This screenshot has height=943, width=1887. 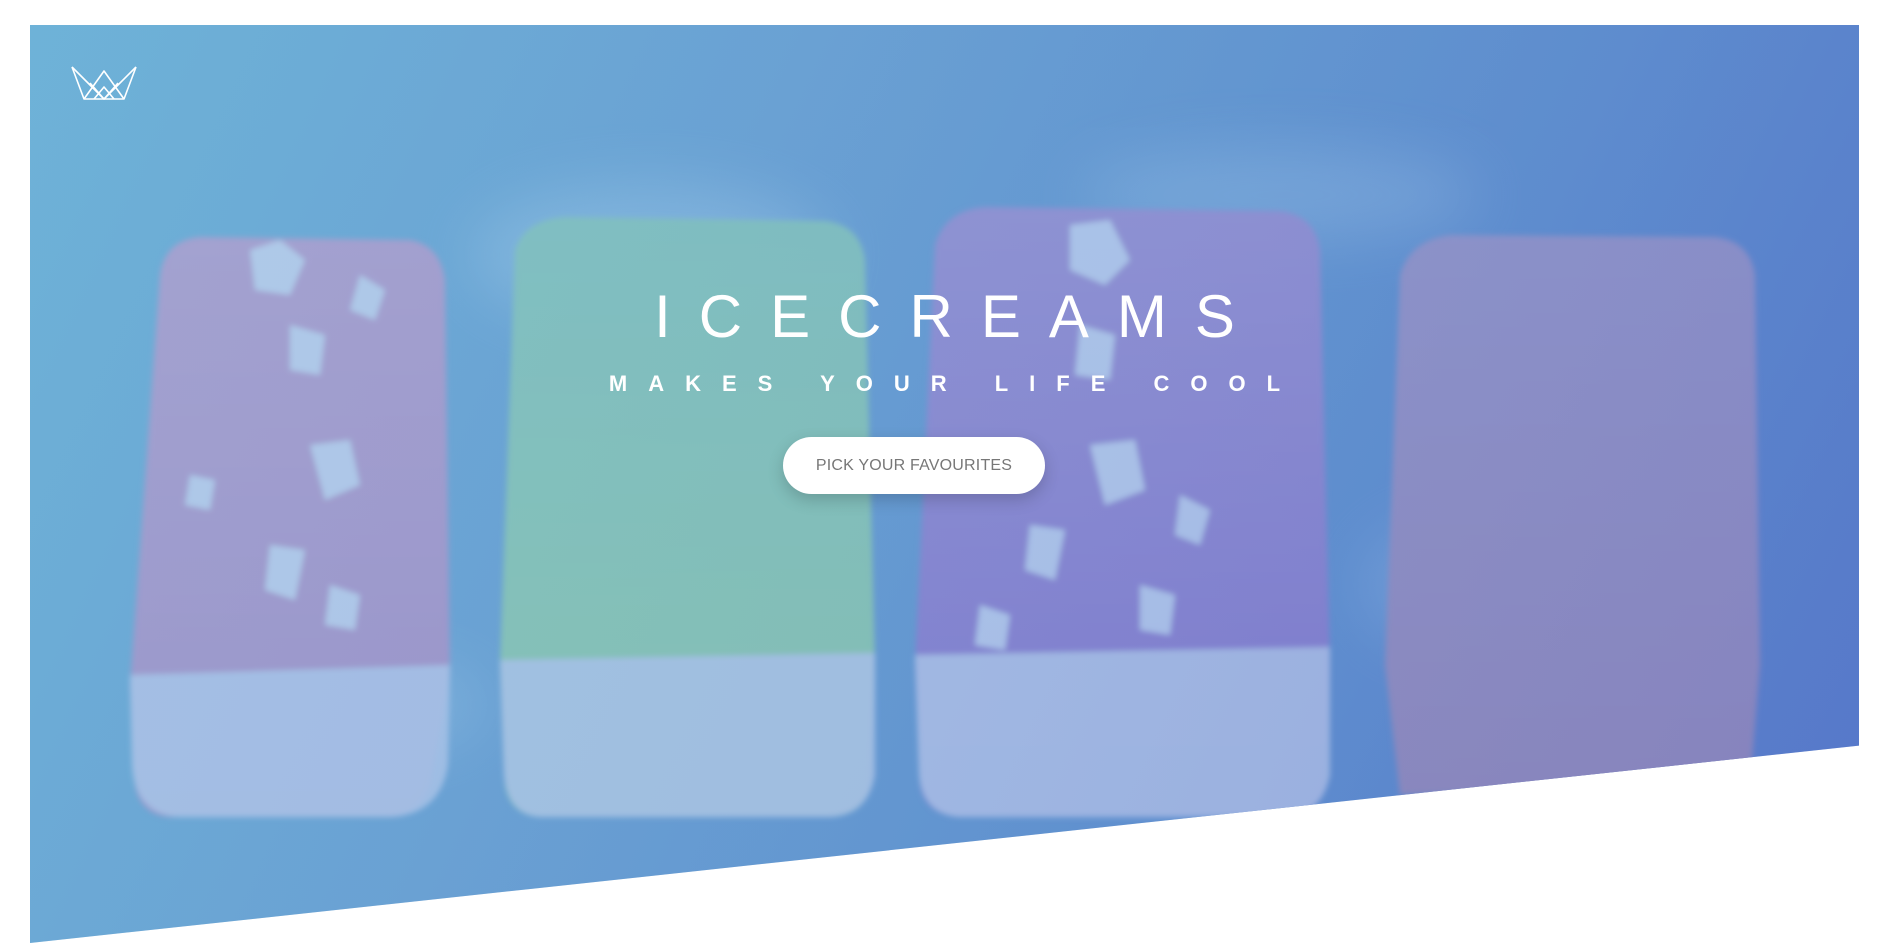 What do you see at coordinates (958, 316) in the screenshot?
I see `hero-title: ICECREAMS` at bounding box center [958, 316].